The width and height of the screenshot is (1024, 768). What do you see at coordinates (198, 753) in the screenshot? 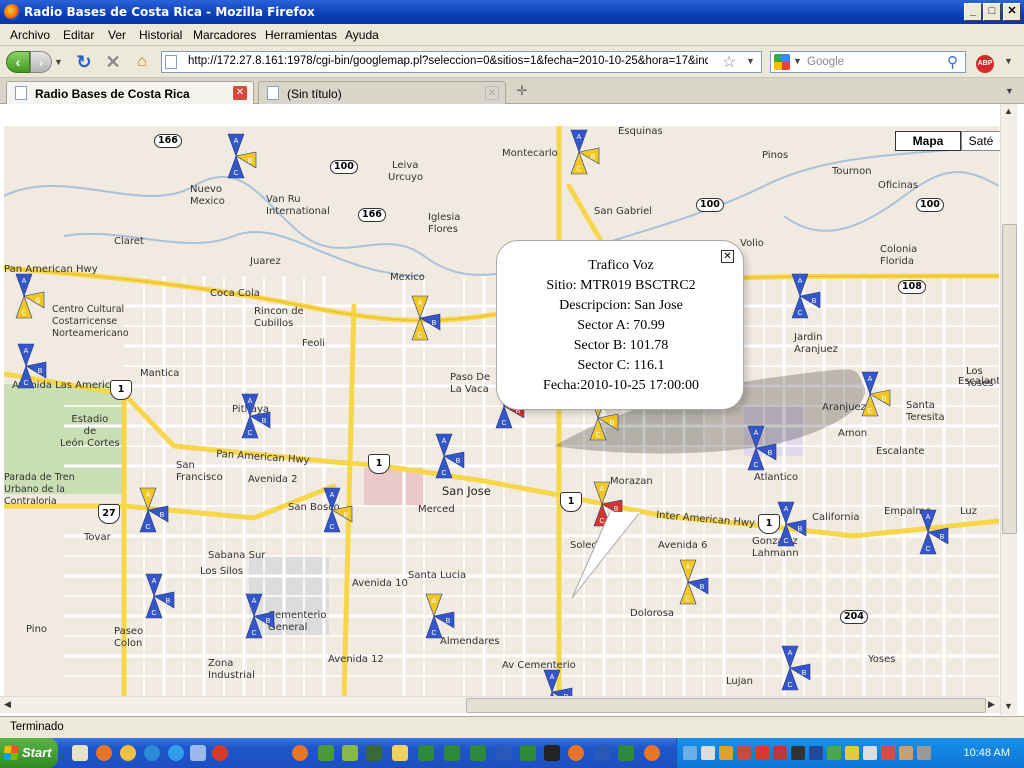
I see `outlook-icon` at bounding box center [198, 753].